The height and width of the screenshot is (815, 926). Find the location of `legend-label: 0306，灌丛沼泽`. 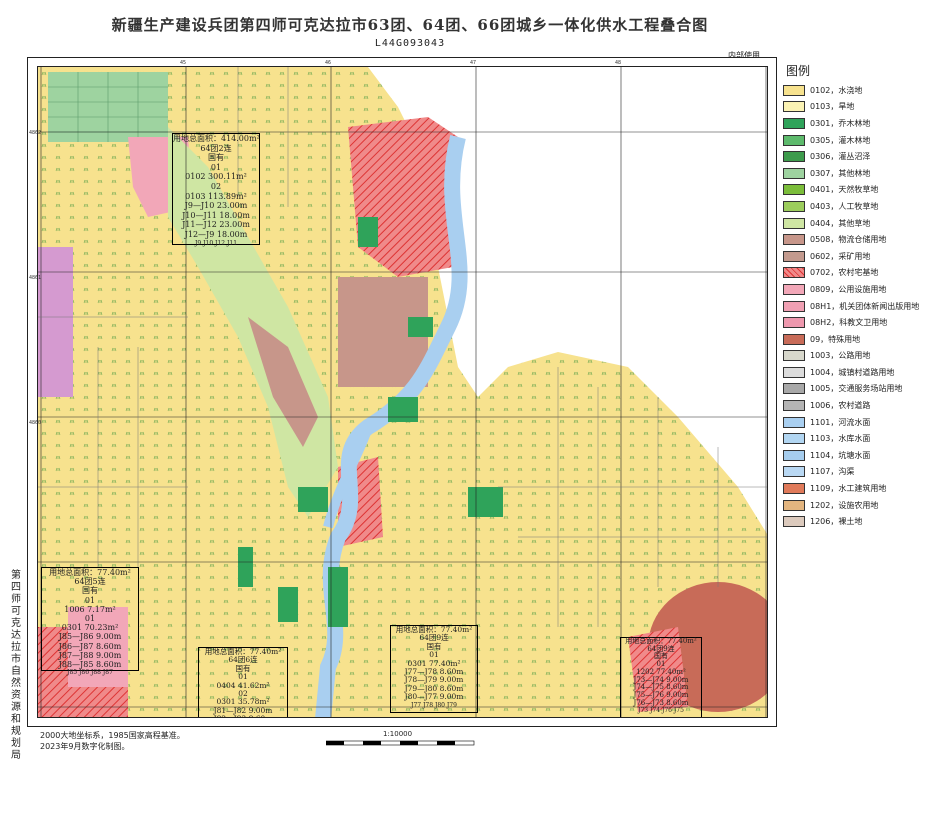

legend-label: 0306，灌丛沼泽 is located at coordinates (840, 157).